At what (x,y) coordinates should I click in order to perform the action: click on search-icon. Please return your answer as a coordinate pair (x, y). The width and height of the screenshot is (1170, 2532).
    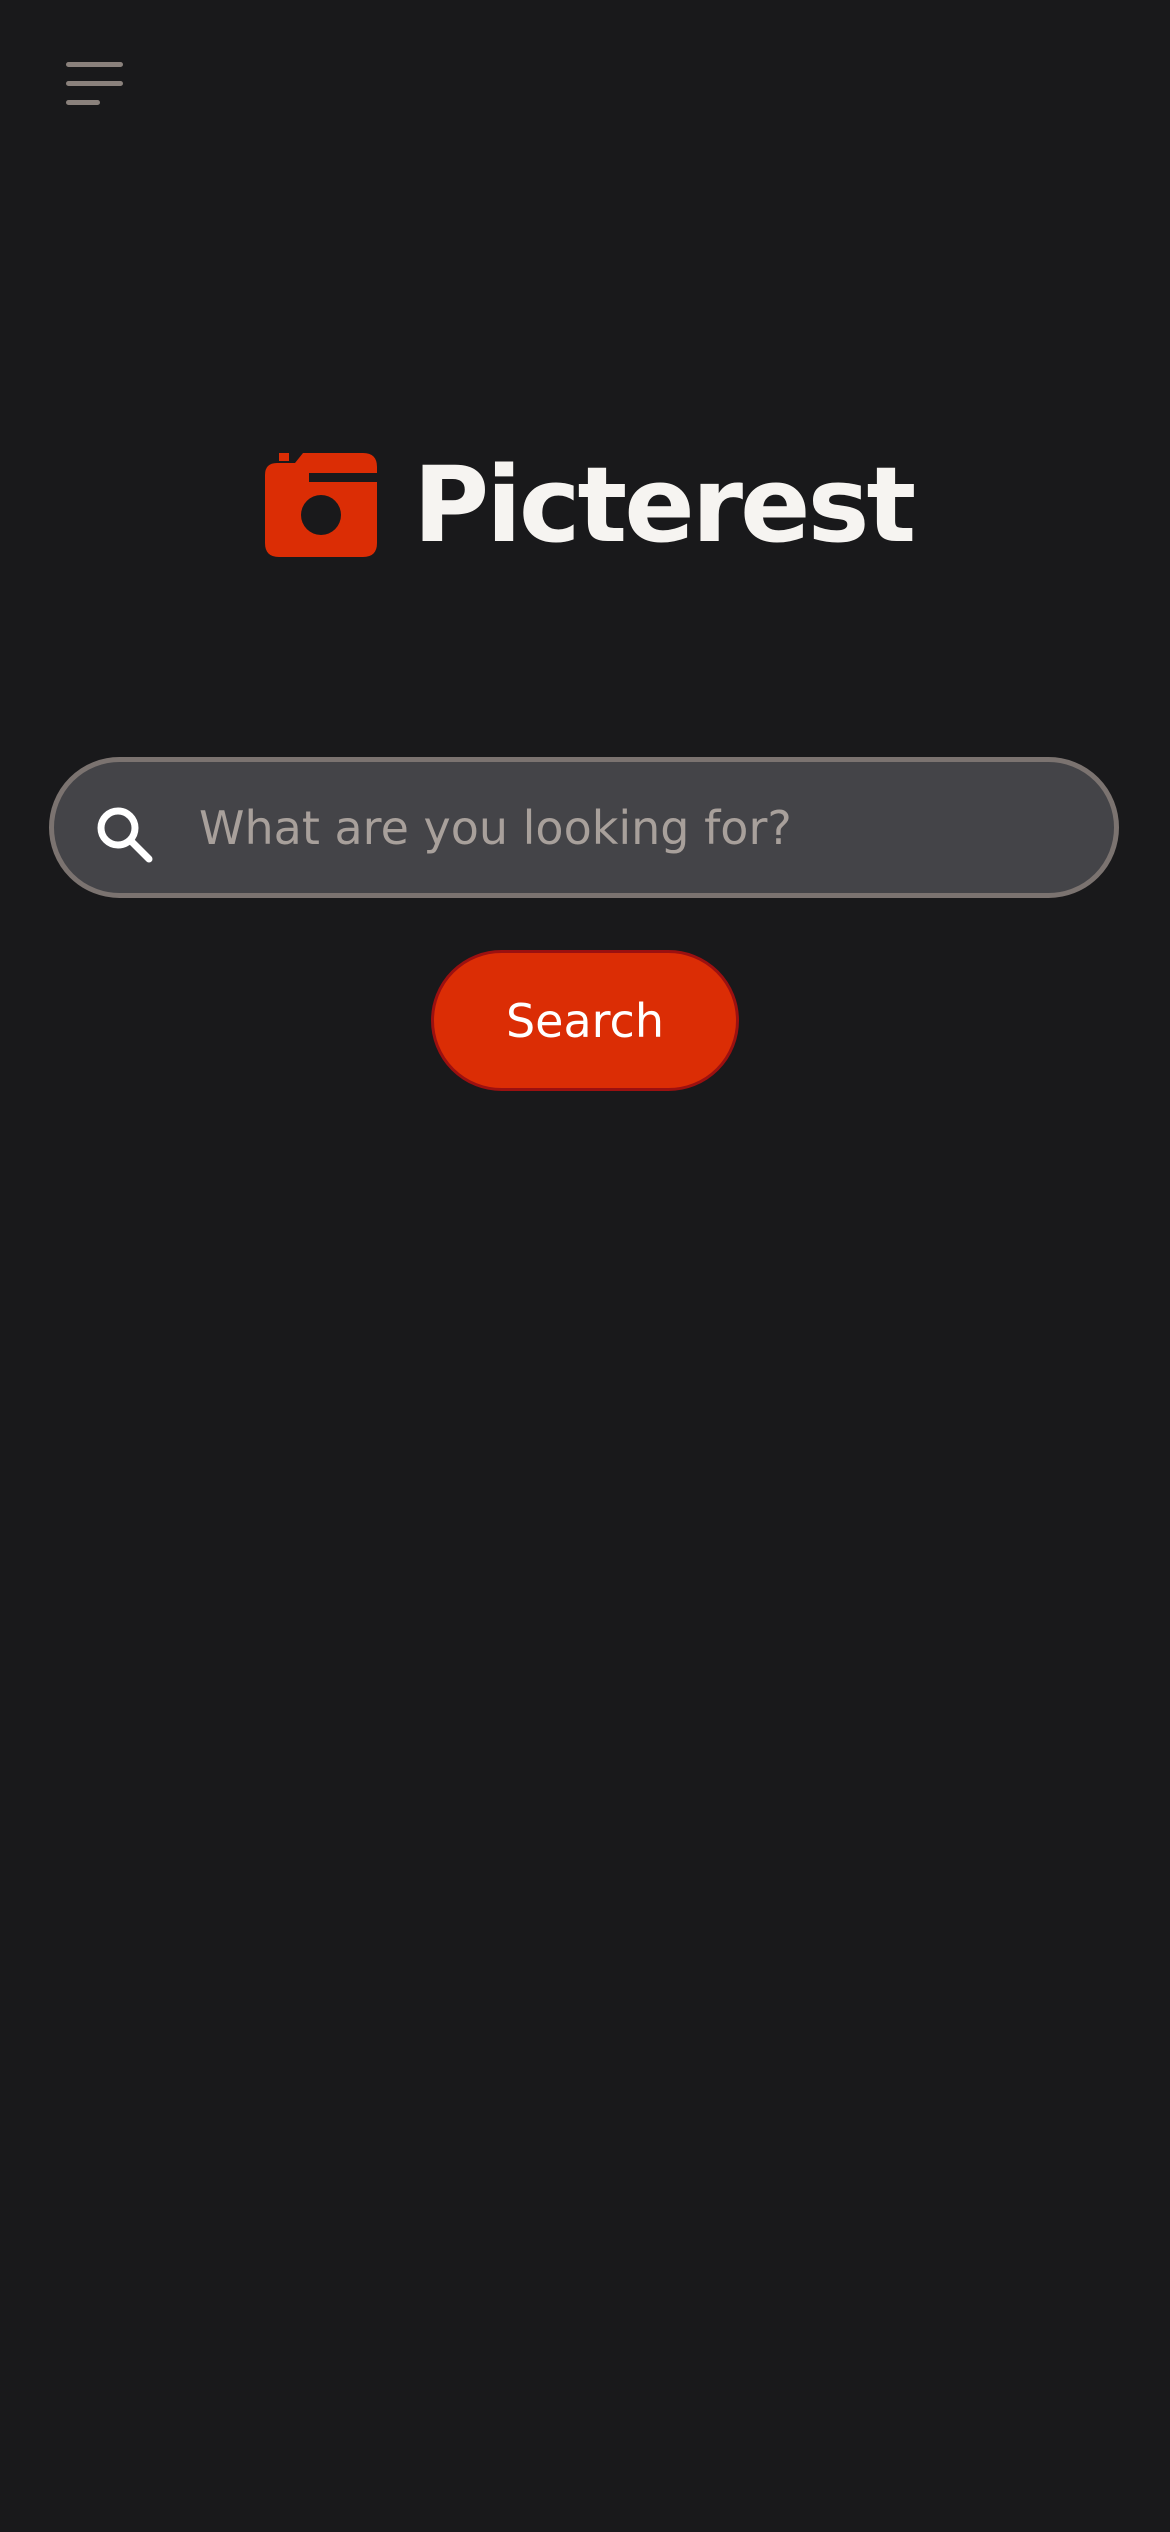
    Looking at the image, I should click on (125, 835).